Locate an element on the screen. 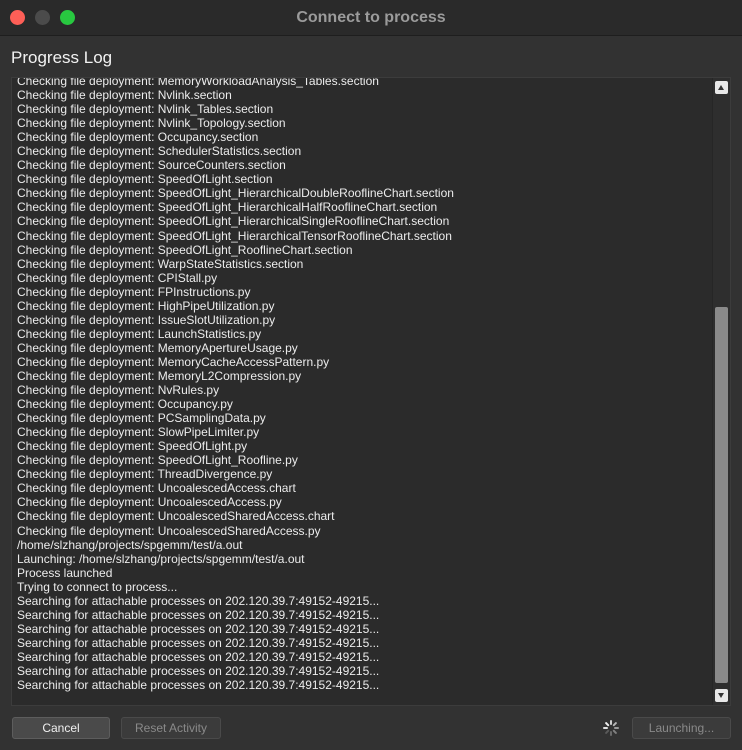 The image size is (742, 750). log-scrollbar is located at coordinates (721, 391).